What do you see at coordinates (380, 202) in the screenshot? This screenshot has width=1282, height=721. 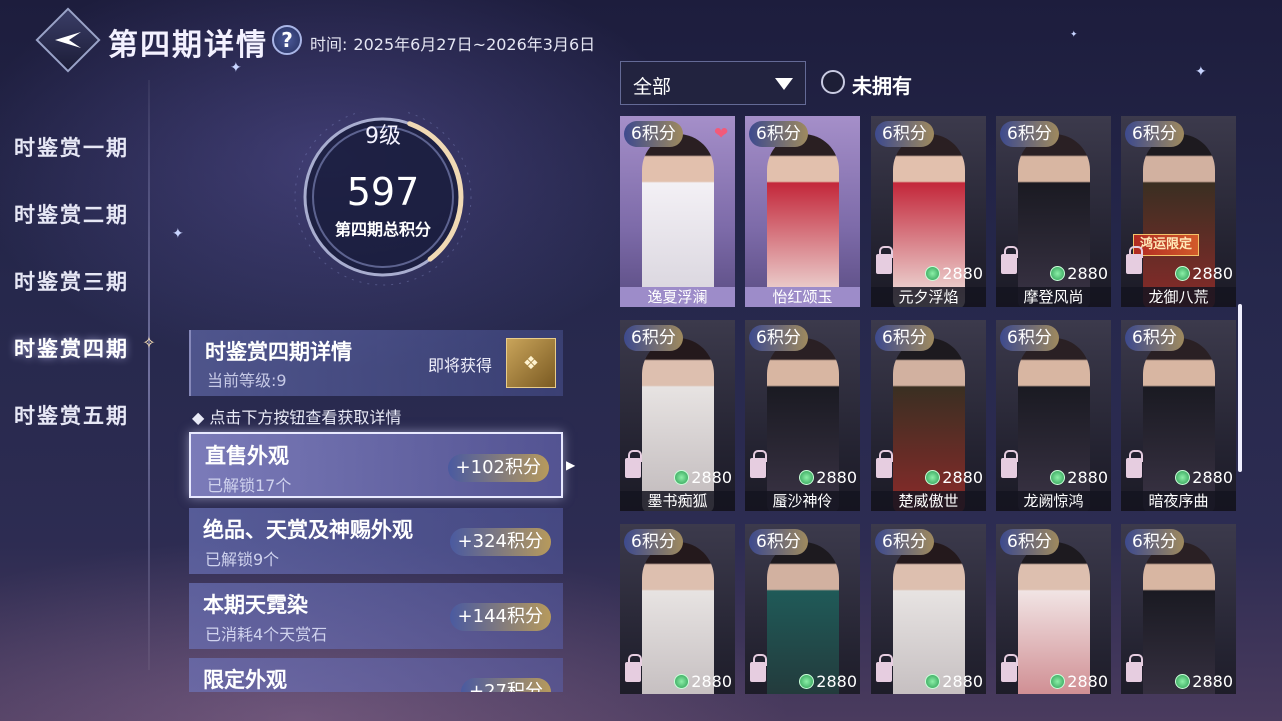 I see `score-ring: 9级 597 第四期总积分` at bounding box center [380, 202].